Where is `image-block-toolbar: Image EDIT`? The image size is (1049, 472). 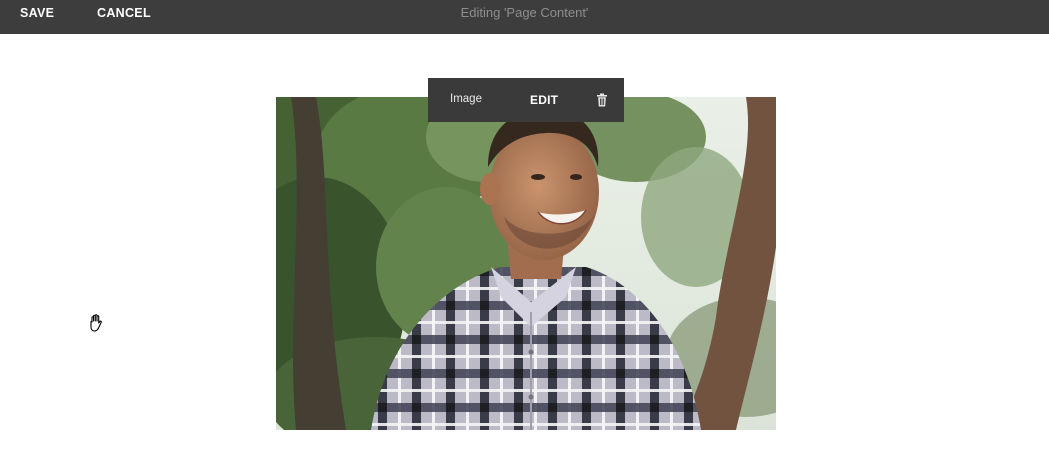 image-block-toolbar: Image EDIT is located at coordinates (526, 100).